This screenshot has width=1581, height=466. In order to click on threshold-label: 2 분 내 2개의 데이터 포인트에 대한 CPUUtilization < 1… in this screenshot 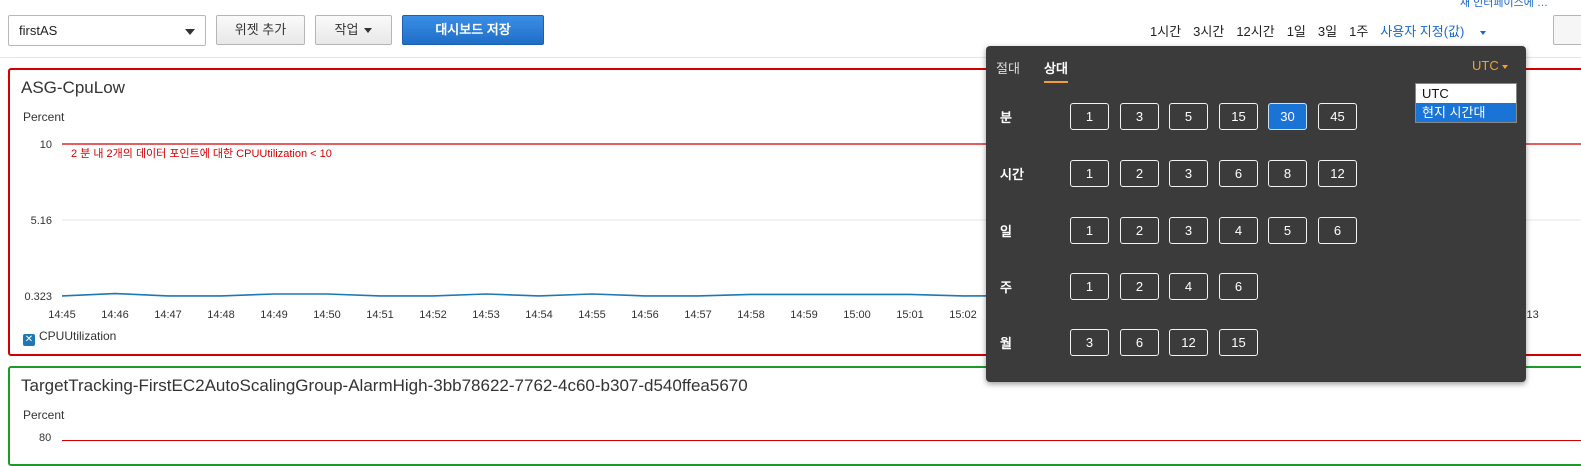, I will do `click(201, 153)`.